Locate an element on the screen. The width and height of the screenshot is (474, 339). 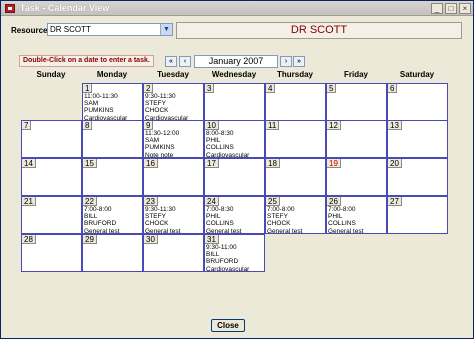
calendar-day-24: 24 7:00-8:30 PHIL COLLINS General test is located at coordinates (234, 215).